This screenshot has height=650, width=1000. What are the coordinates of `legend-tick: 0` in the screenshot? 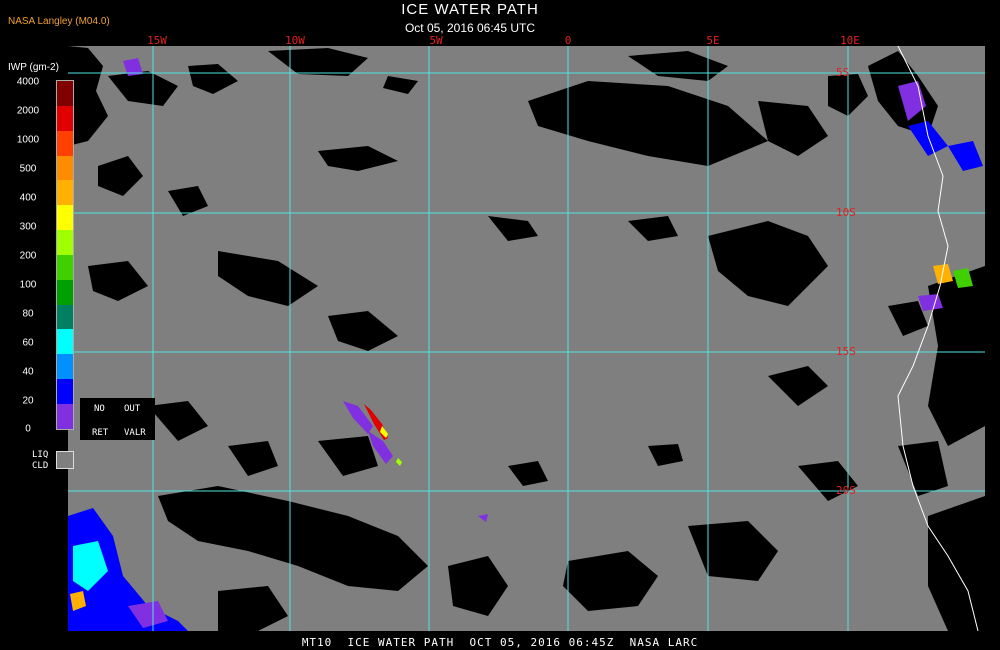 It's located at (28, 429).